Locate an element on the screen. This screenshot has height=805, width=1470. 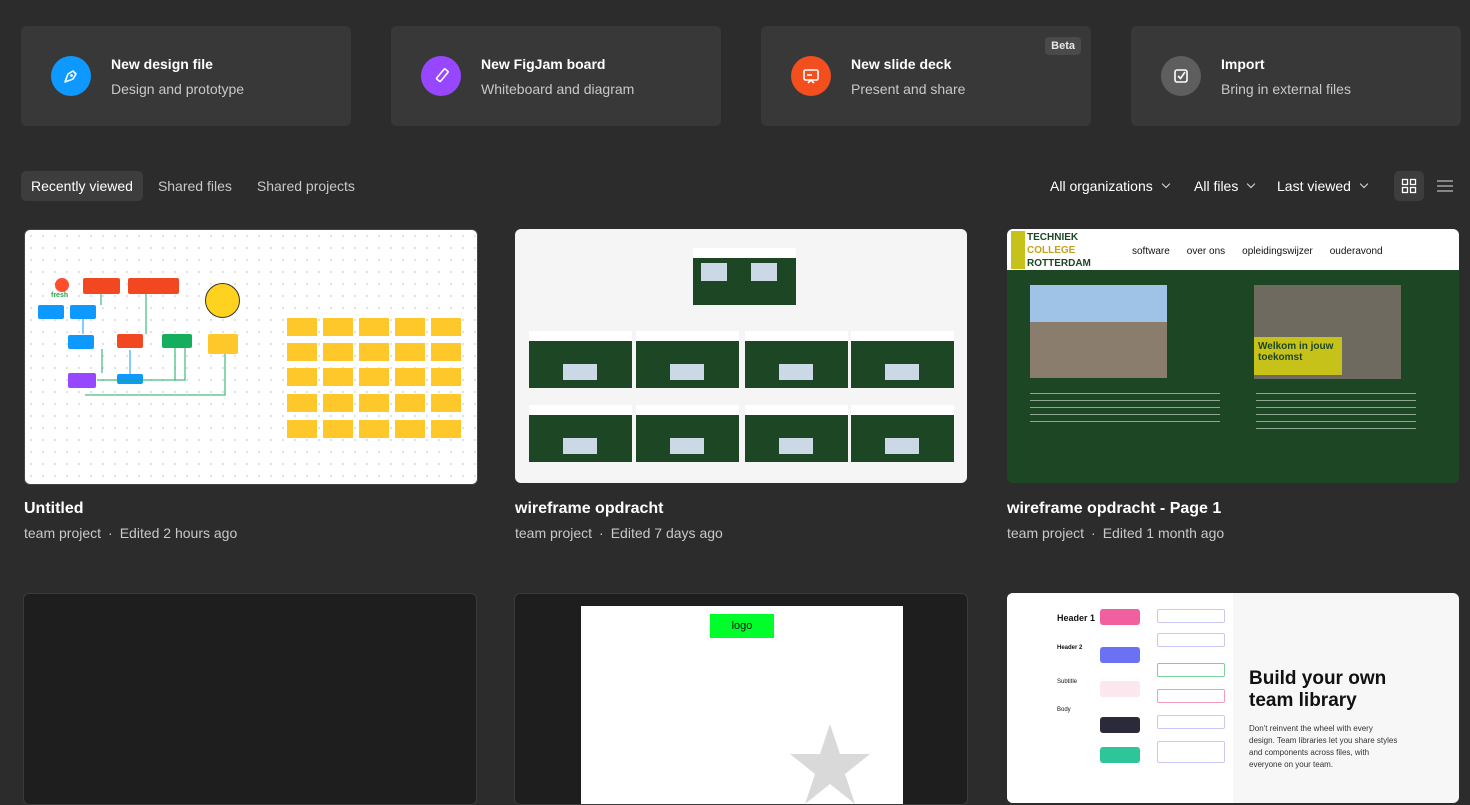
wireframe-logo: logo is located at coordinates (742, 626).